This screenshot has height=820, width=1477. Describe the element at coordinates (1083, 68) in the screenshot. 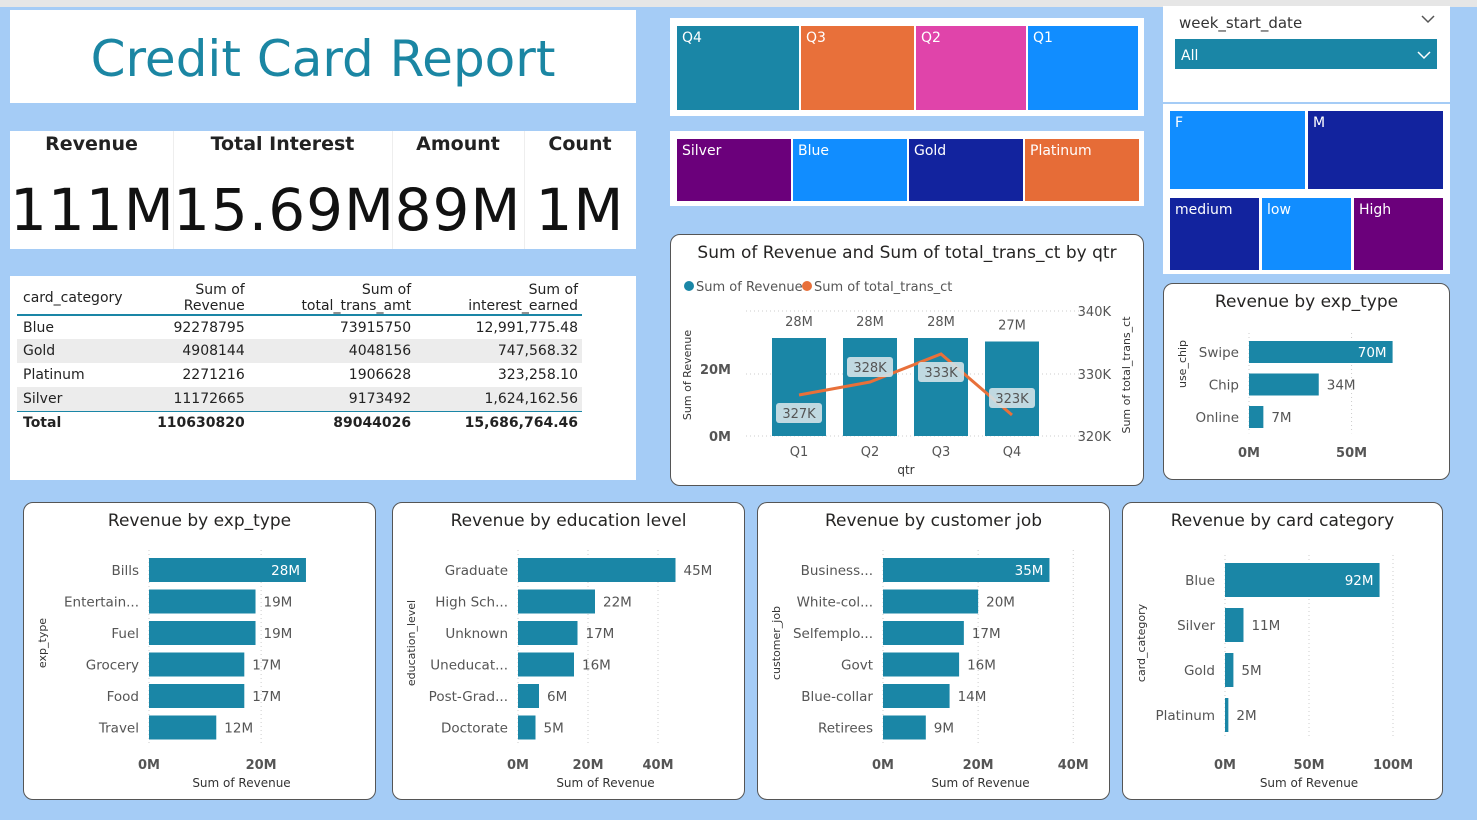

I see `slicer-tile-q1: Q1` at that location.